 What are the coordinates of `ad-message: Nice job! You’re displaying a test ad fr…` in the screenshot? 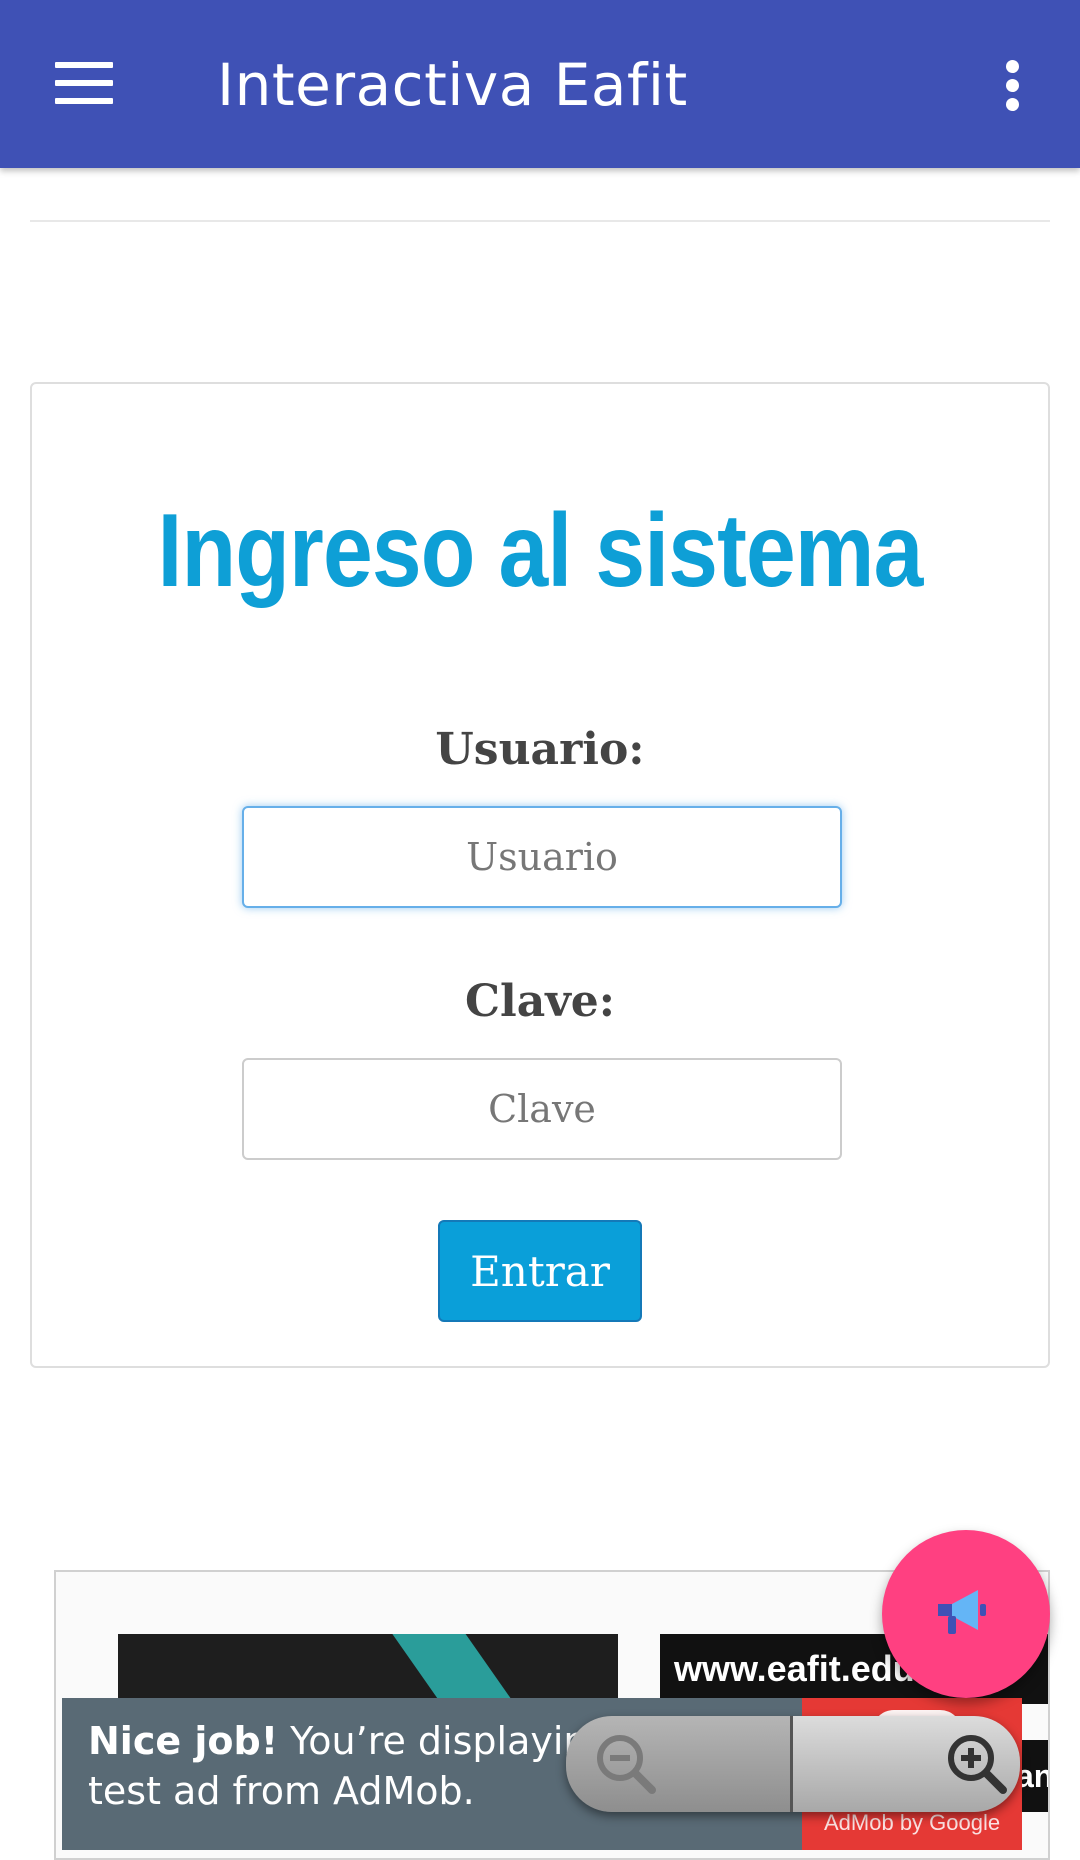 It's located at (368, 1766).